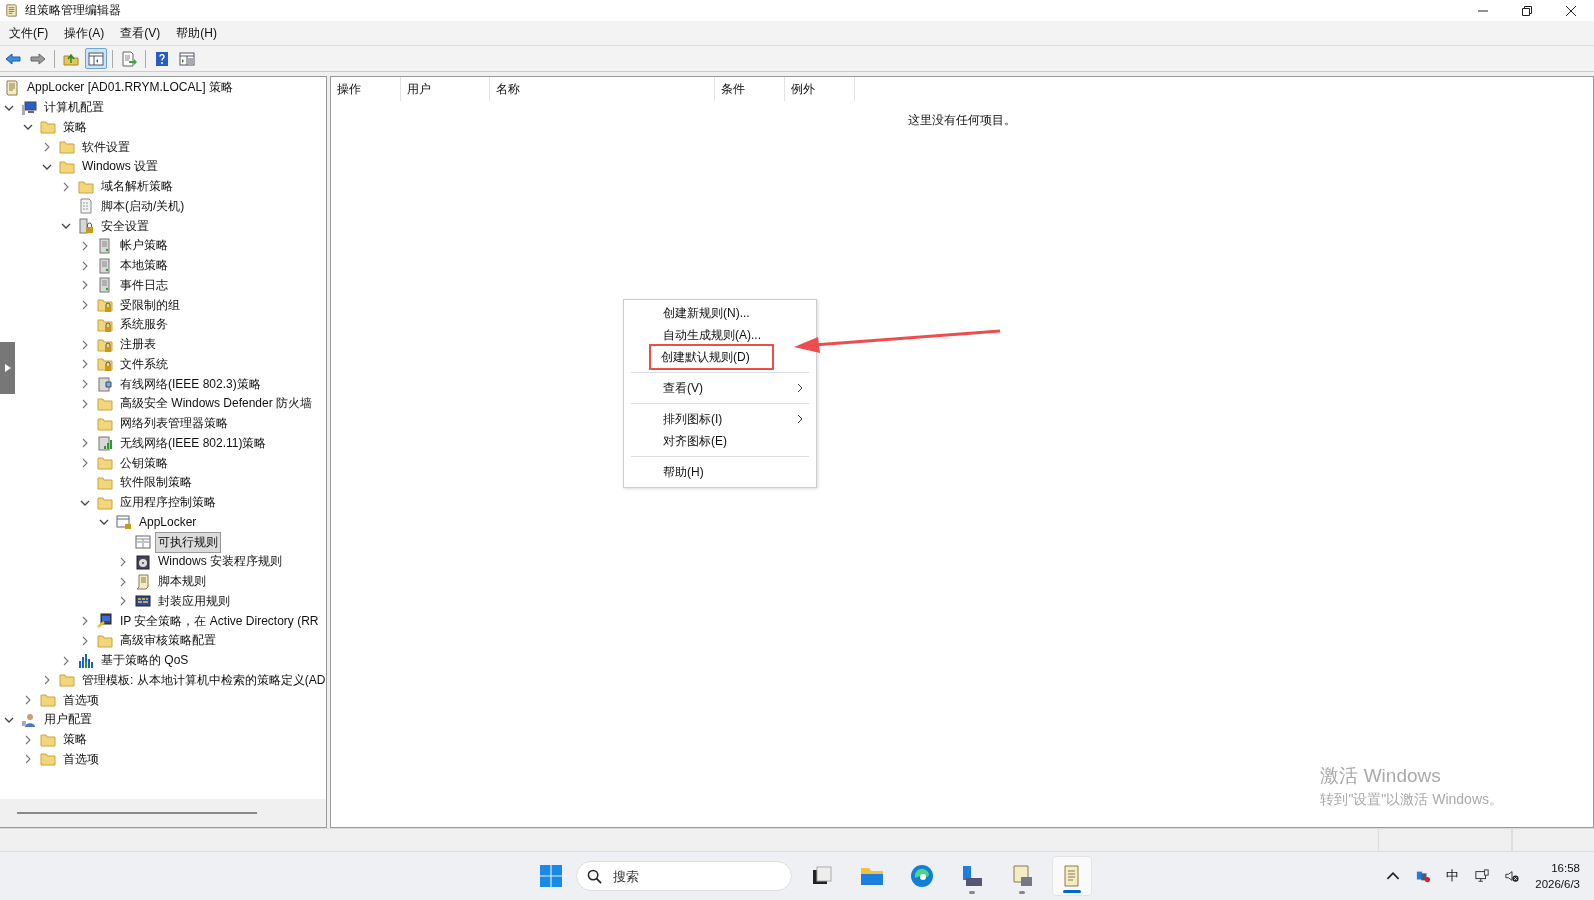  I want to click on tree-item: 脚本(启动/关机), so click(143, 206).